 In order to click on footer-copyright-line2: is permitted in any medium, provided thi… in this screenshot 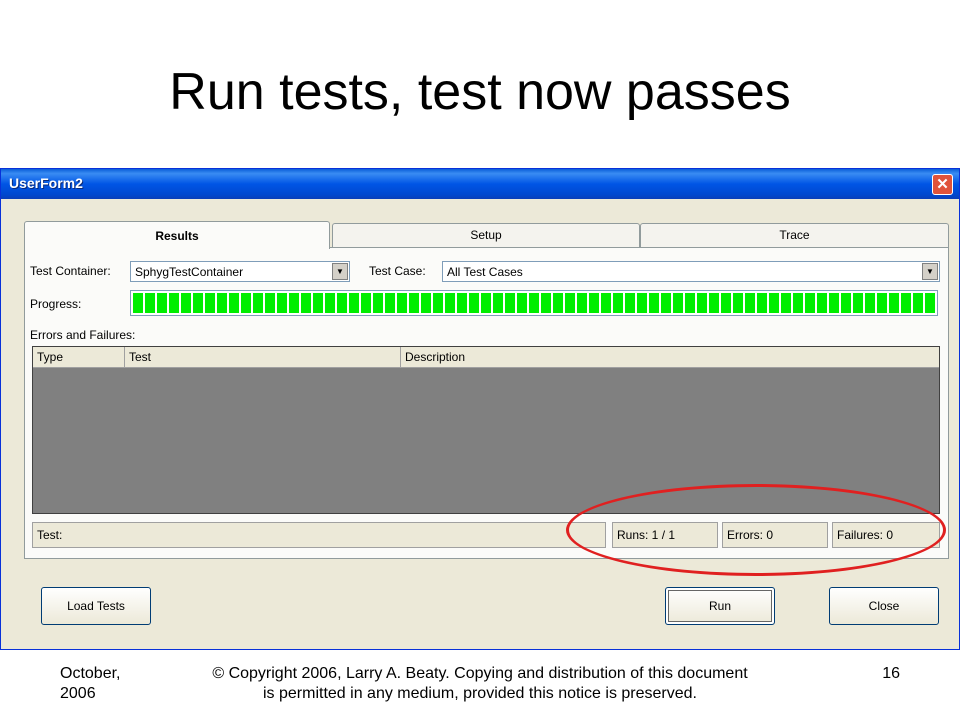, I will do `click(480, 693)`.